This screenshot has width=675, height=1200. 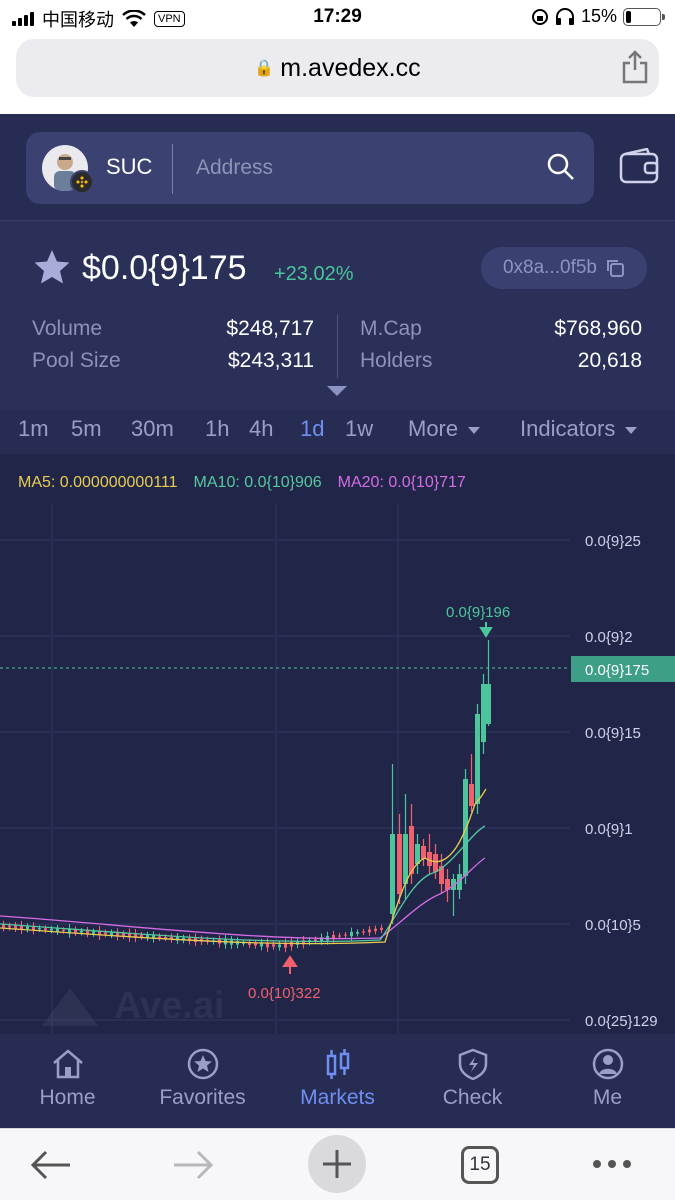 What do you see at coordinates (609, 829) in the screenshot?
I see `y-tick-label: 0.0{9}1` at bounding box center [609, 829].